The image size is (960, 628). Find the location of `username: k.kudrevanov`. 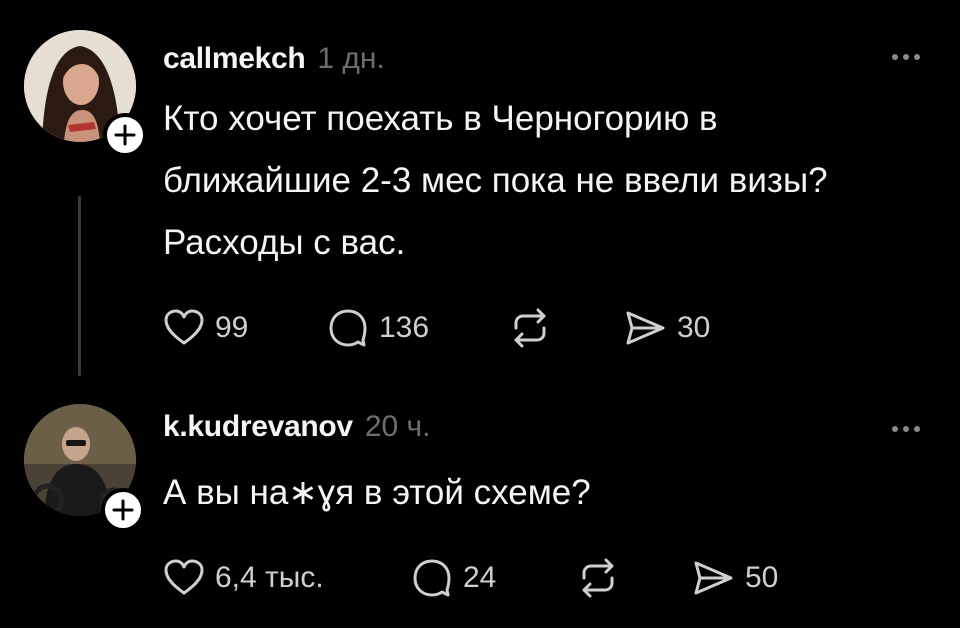

username: k.kudrevanov is located at coordinates (258, 427).